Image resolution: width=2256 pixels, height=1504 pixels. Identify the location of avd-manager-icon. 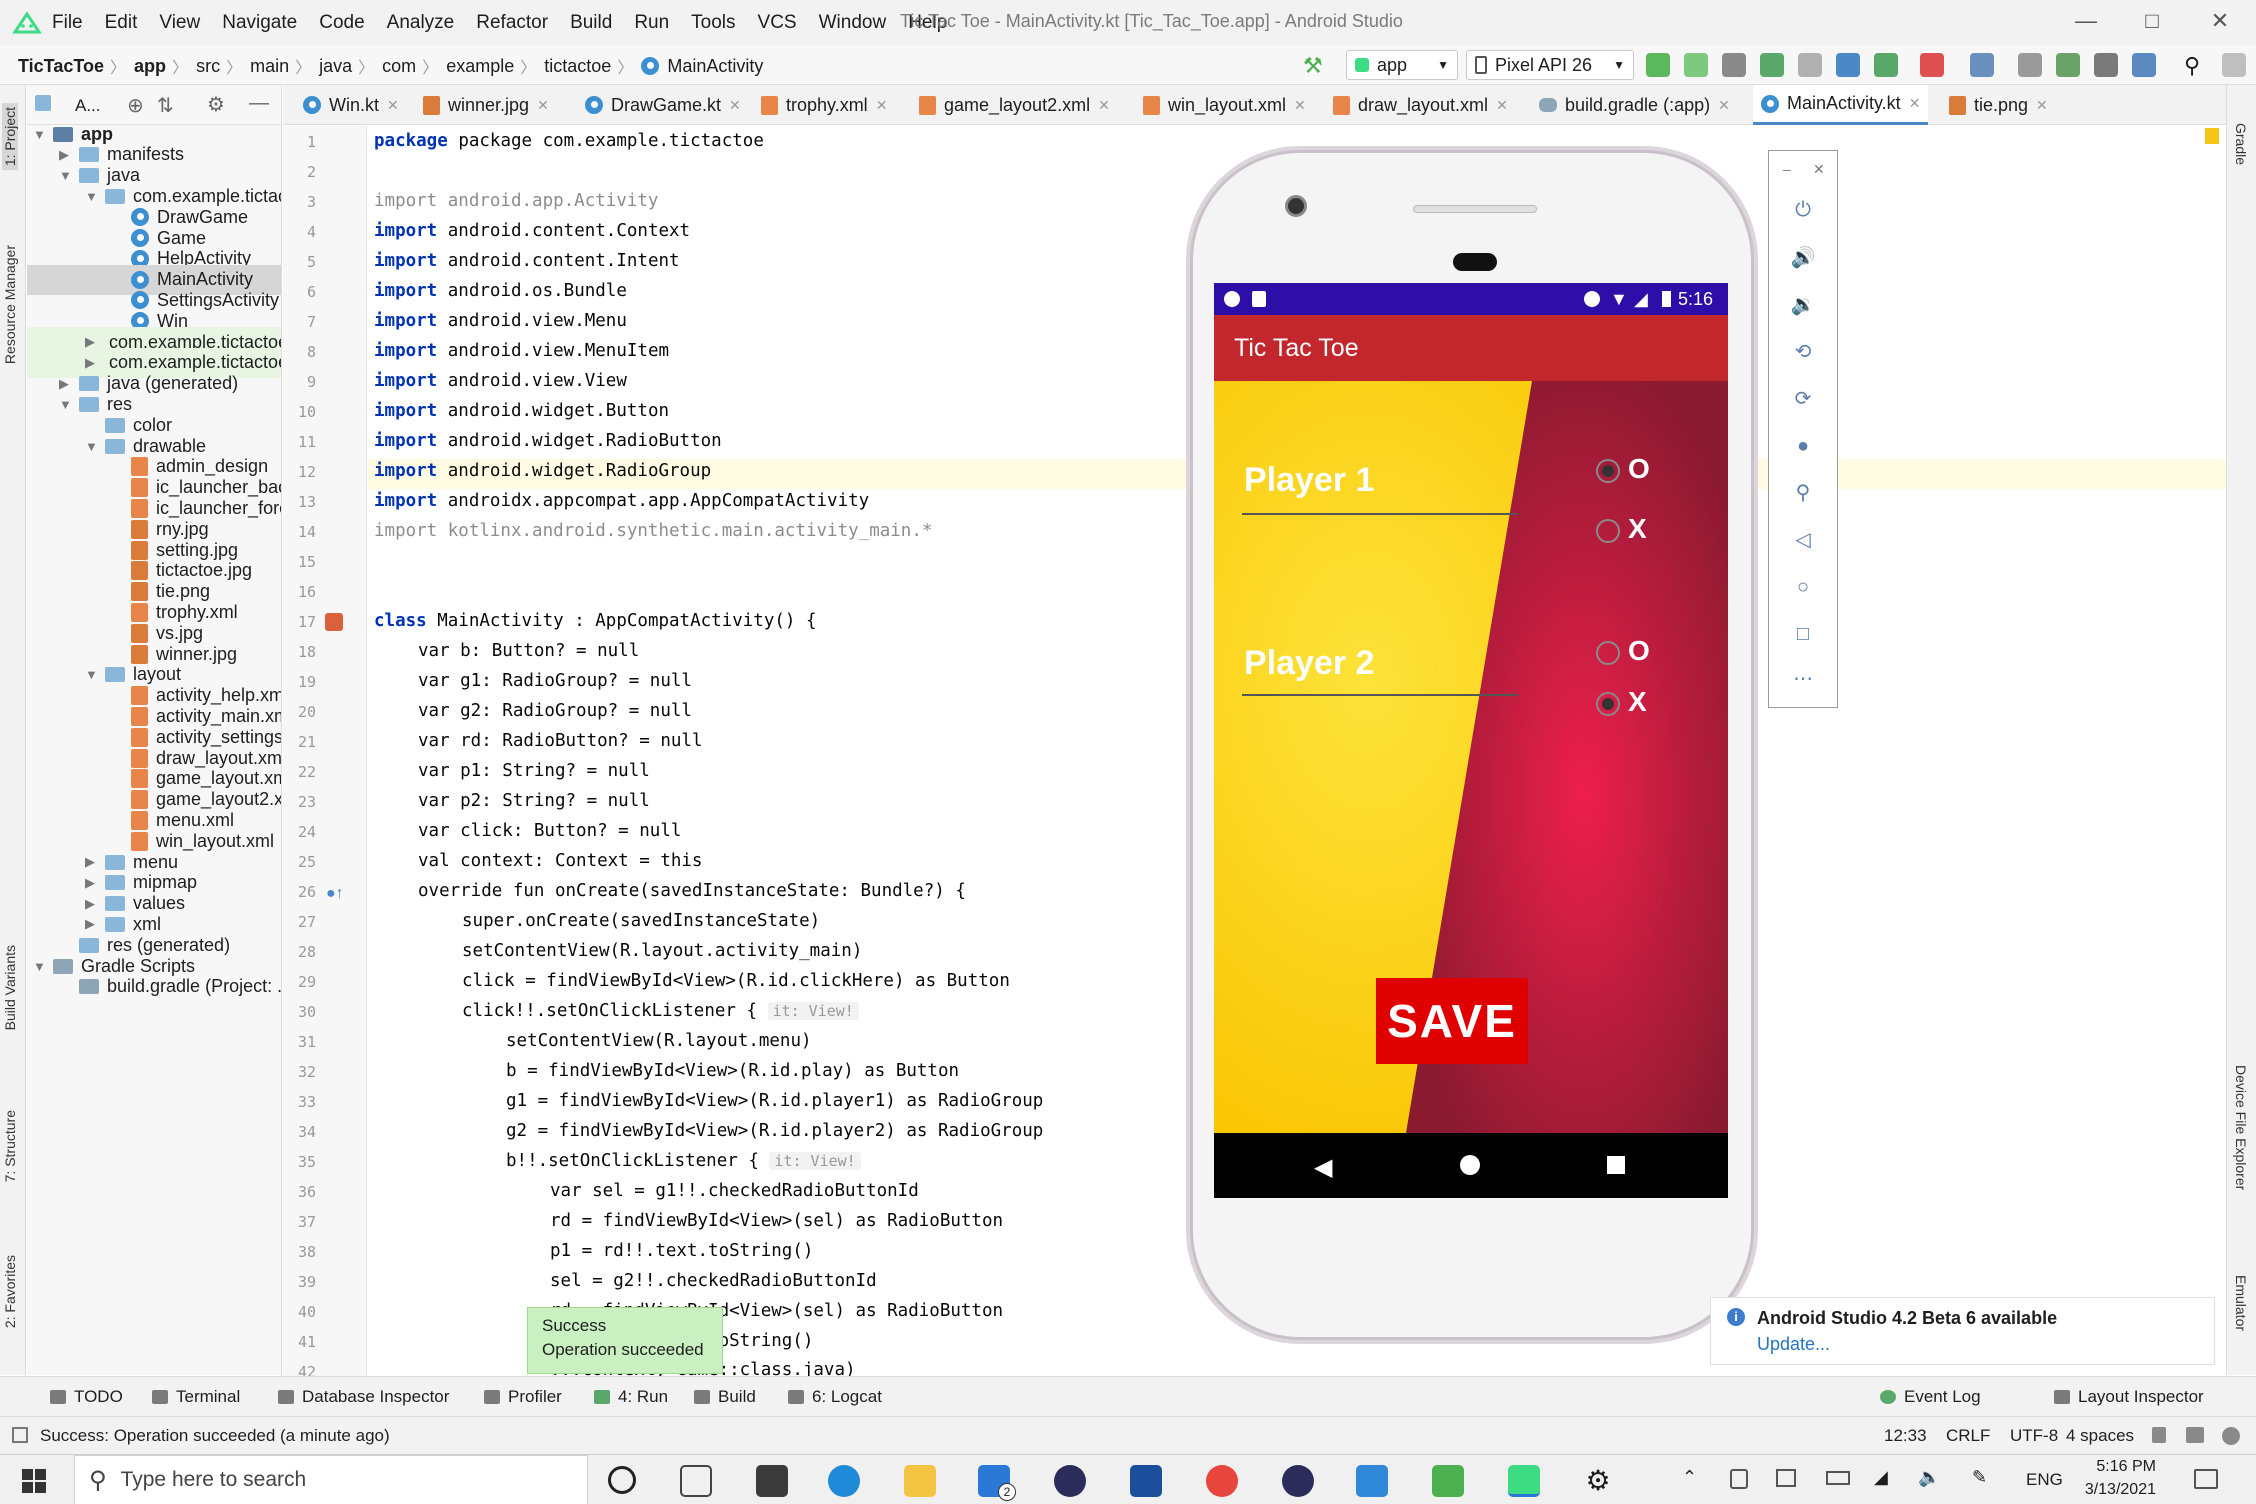
(1982, 65).